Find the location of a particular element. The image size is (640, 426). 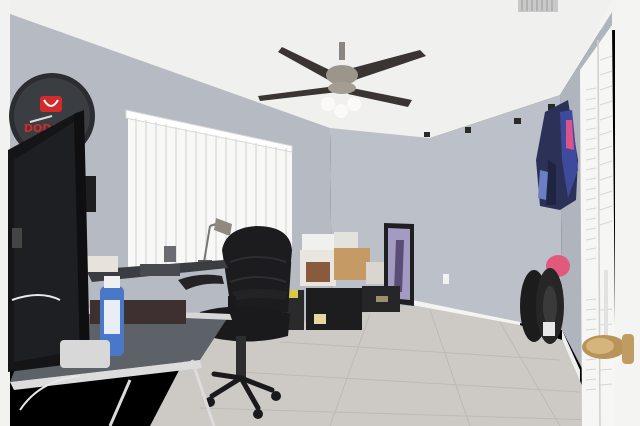

desk-papers is located at coordinates (102, 264).